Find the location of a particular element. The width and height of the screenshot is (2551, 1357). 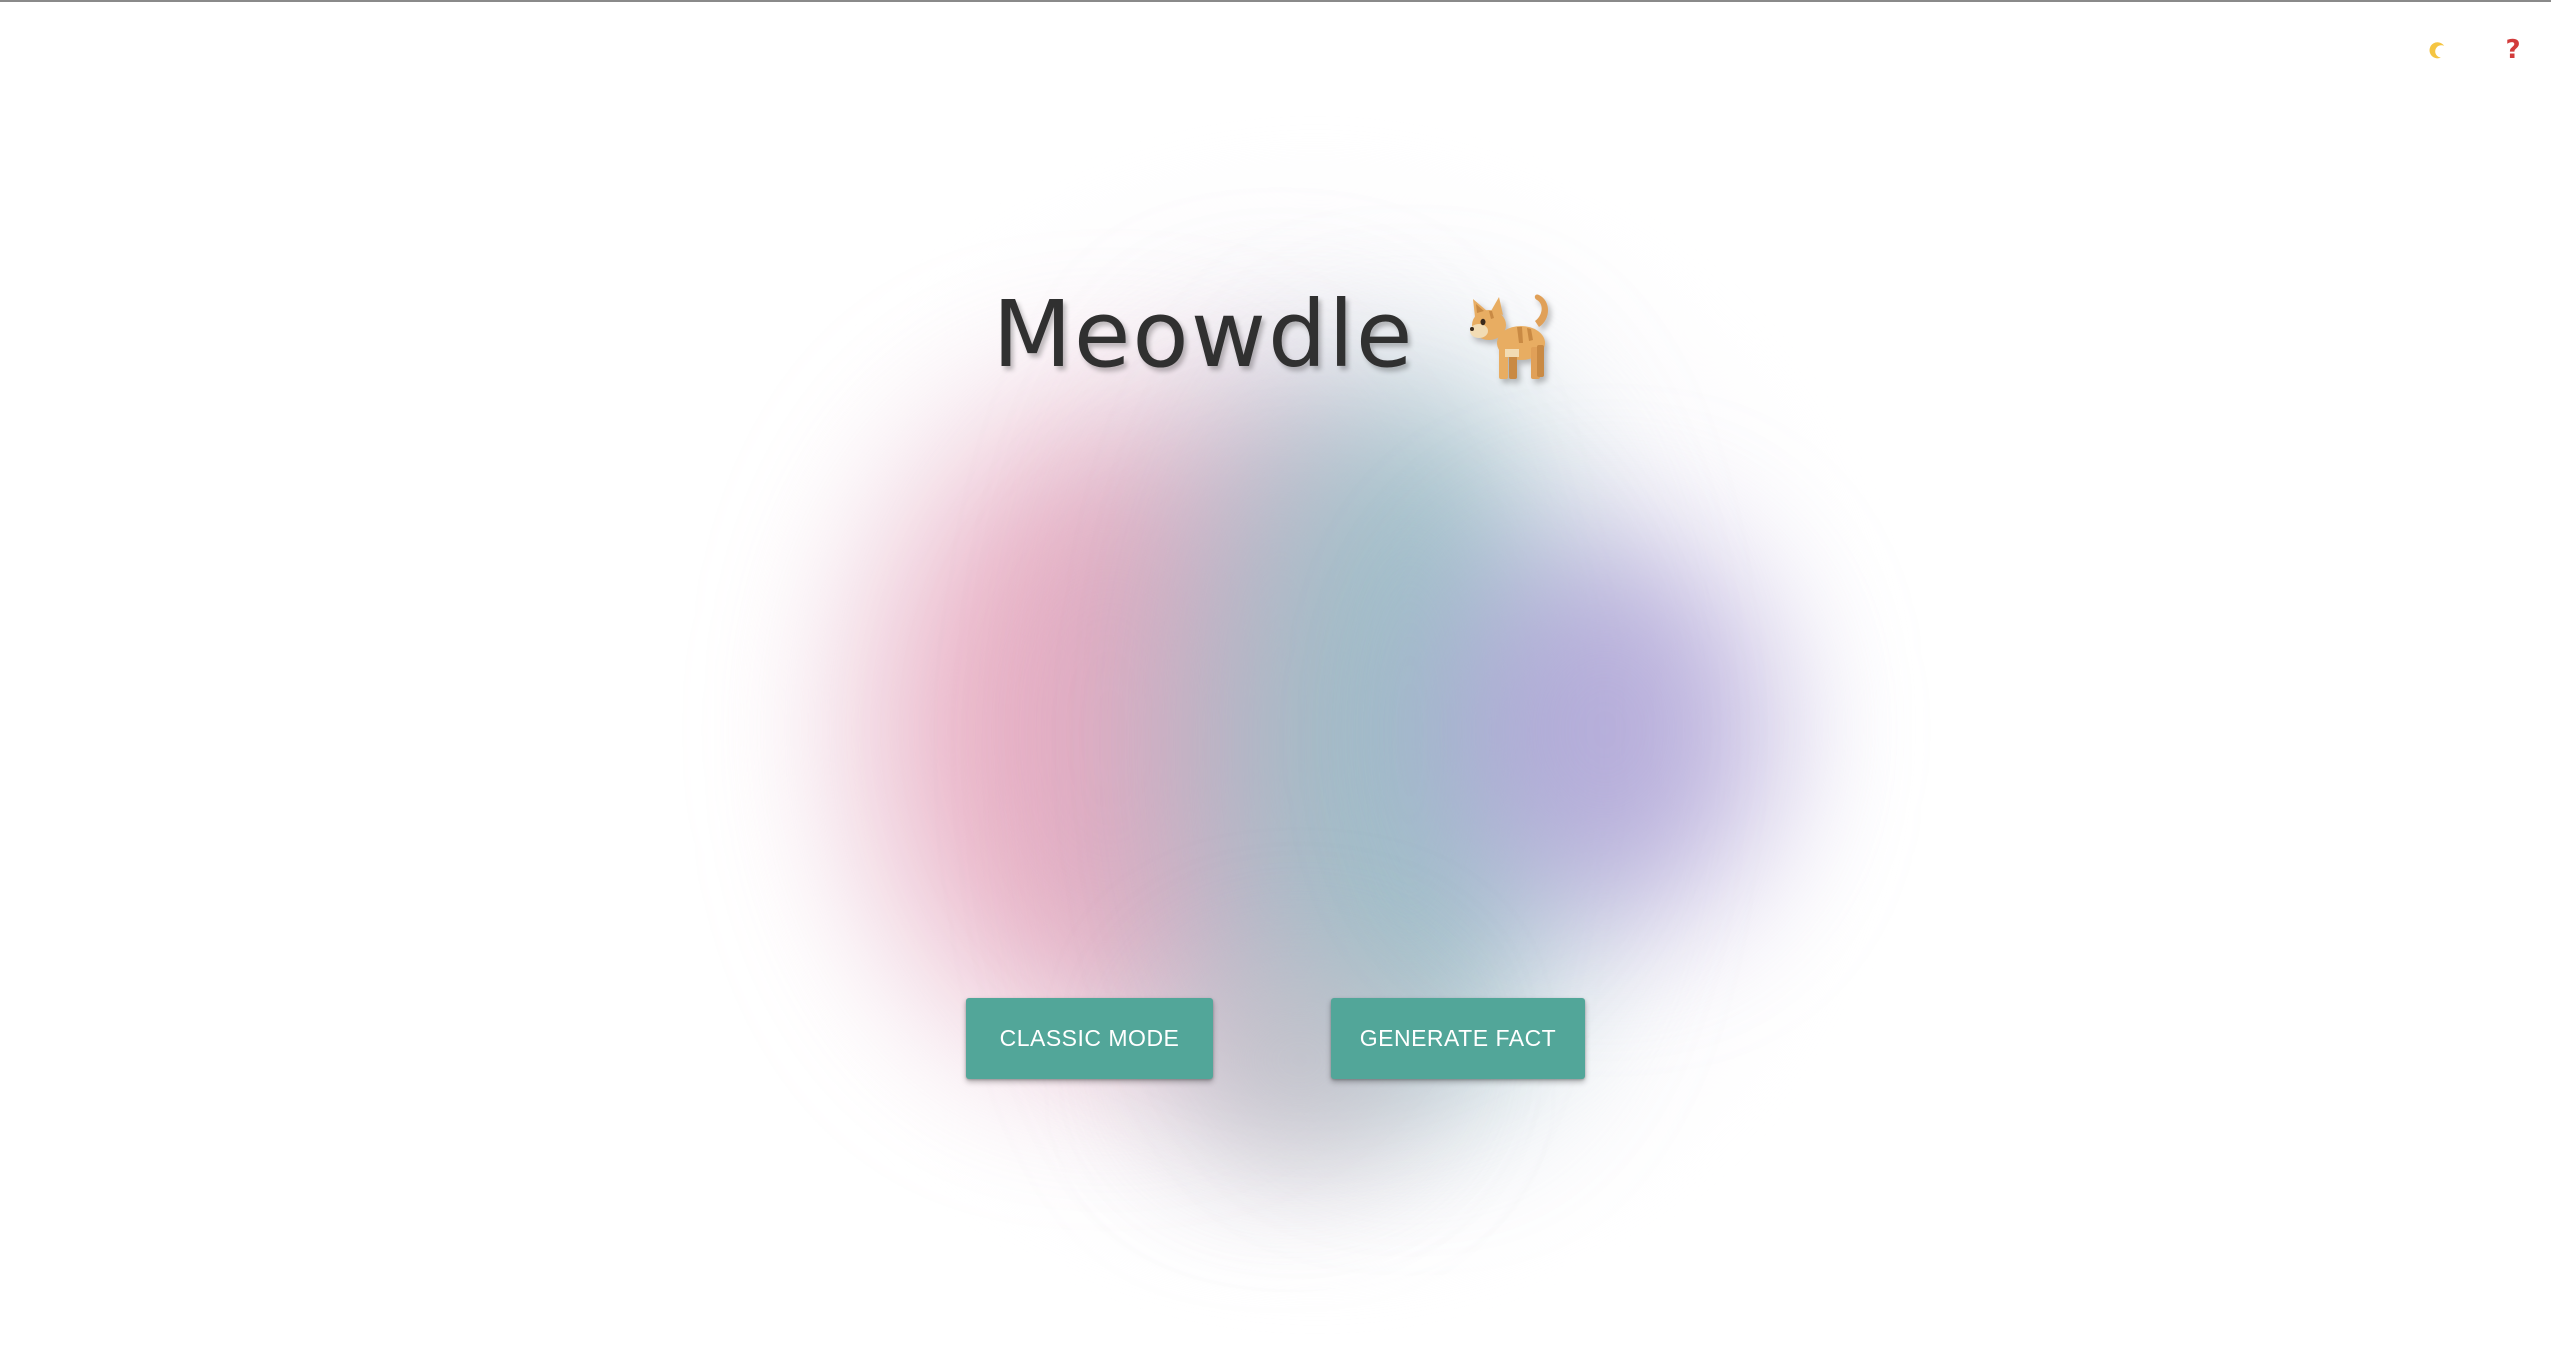

page-title: Meowdle is located at coordinates (1203, 334).